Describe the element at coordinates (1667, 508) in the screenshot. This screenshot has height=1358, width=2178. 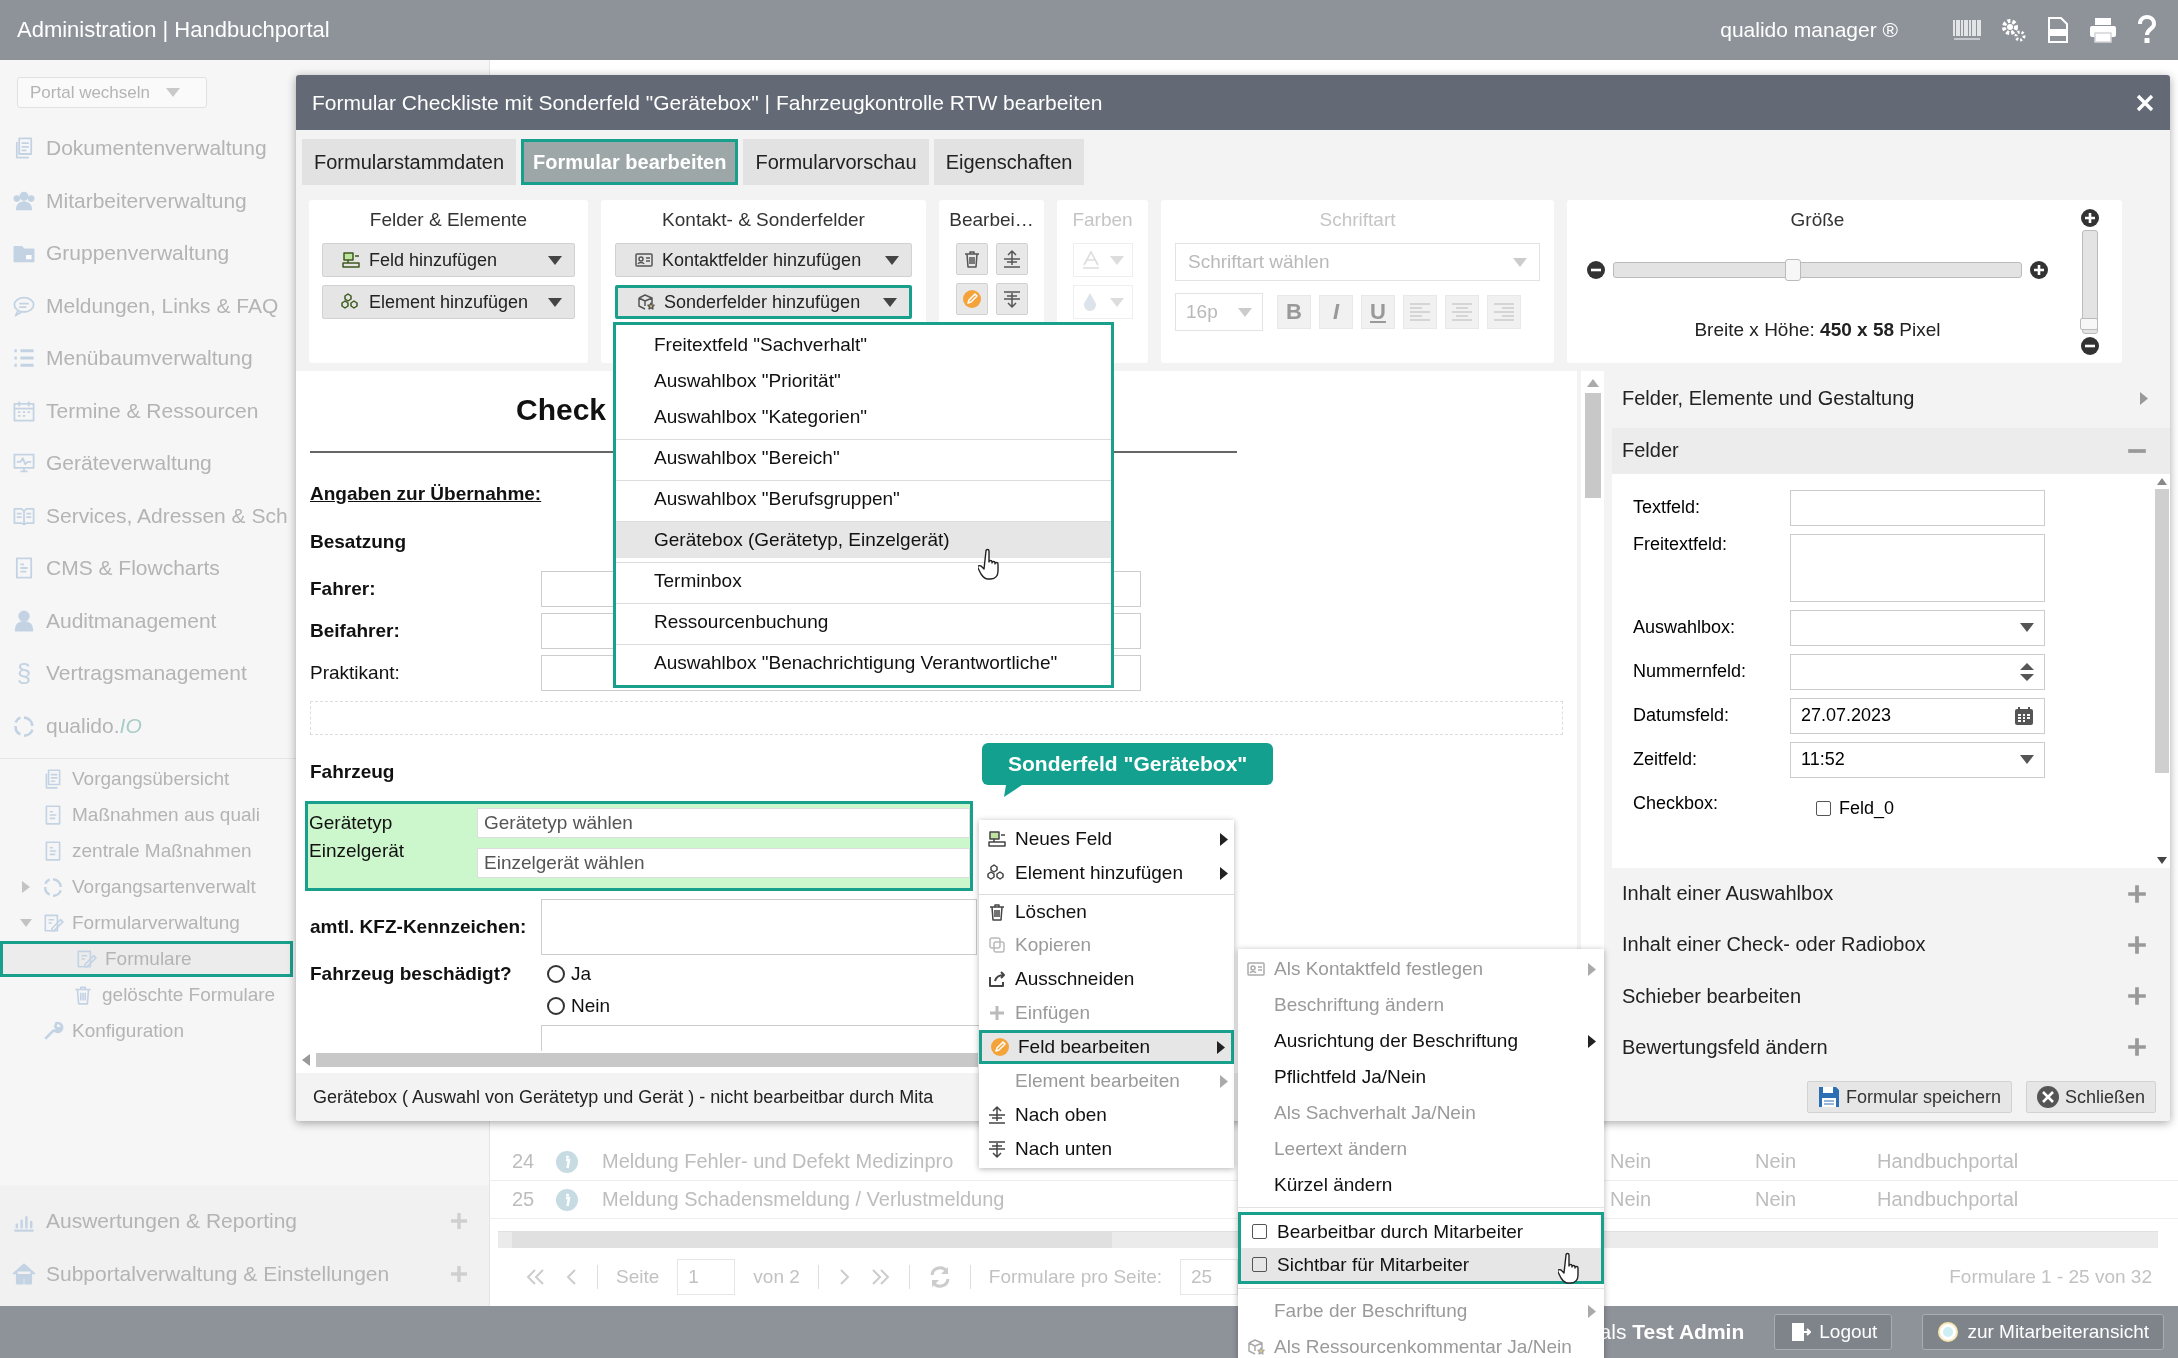
I see `field-label: Textfeld:` at that location.